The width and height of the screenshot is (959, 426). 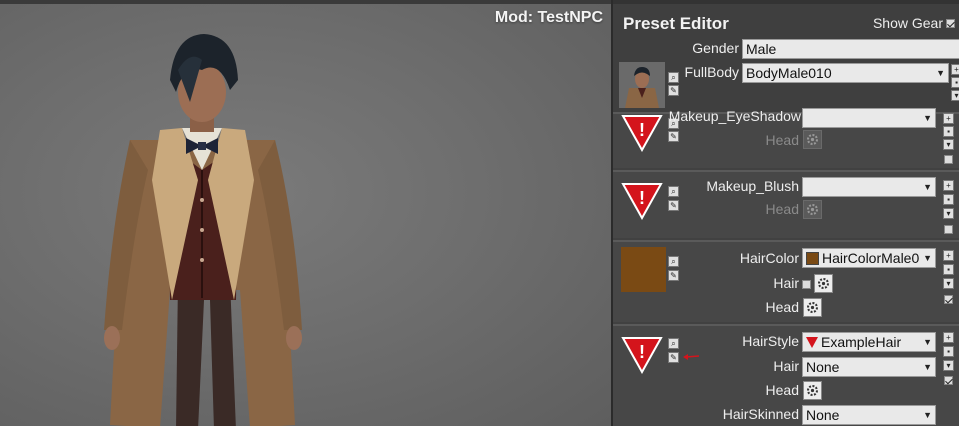 I want to click on eyeshadow-head-gear-button, so click(x=812, y=139).